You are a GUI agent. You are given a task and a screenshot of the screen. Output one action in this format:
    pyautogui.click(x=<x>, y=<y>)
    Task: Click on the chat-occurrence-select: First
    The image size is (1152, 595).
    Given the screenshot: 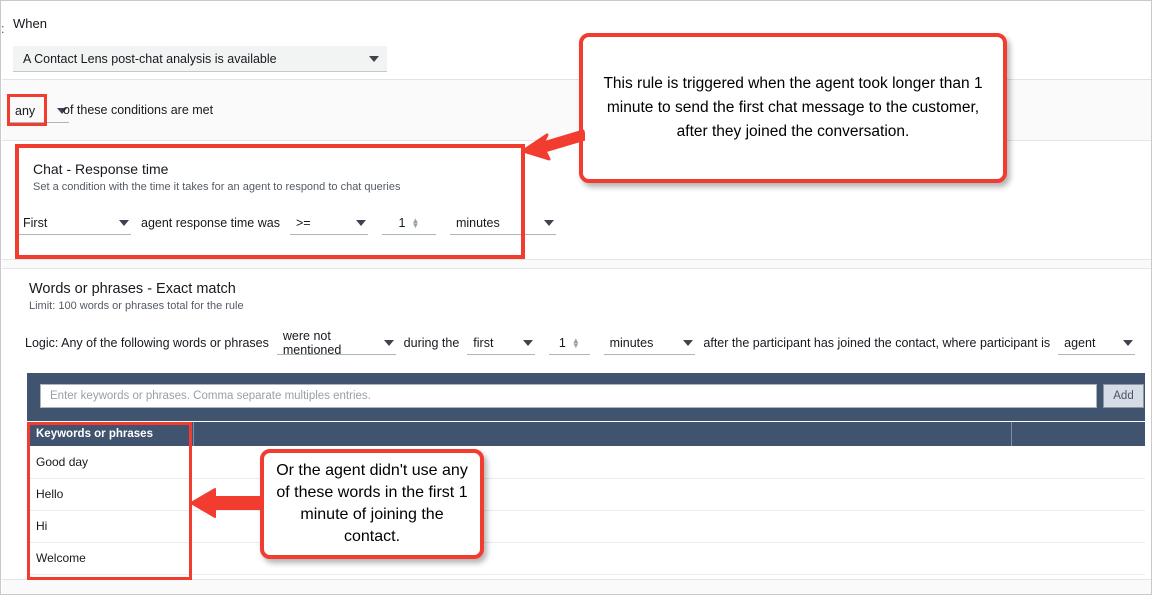 What is the action you would take?
    pyautogui.click(x=74, y=223)
    